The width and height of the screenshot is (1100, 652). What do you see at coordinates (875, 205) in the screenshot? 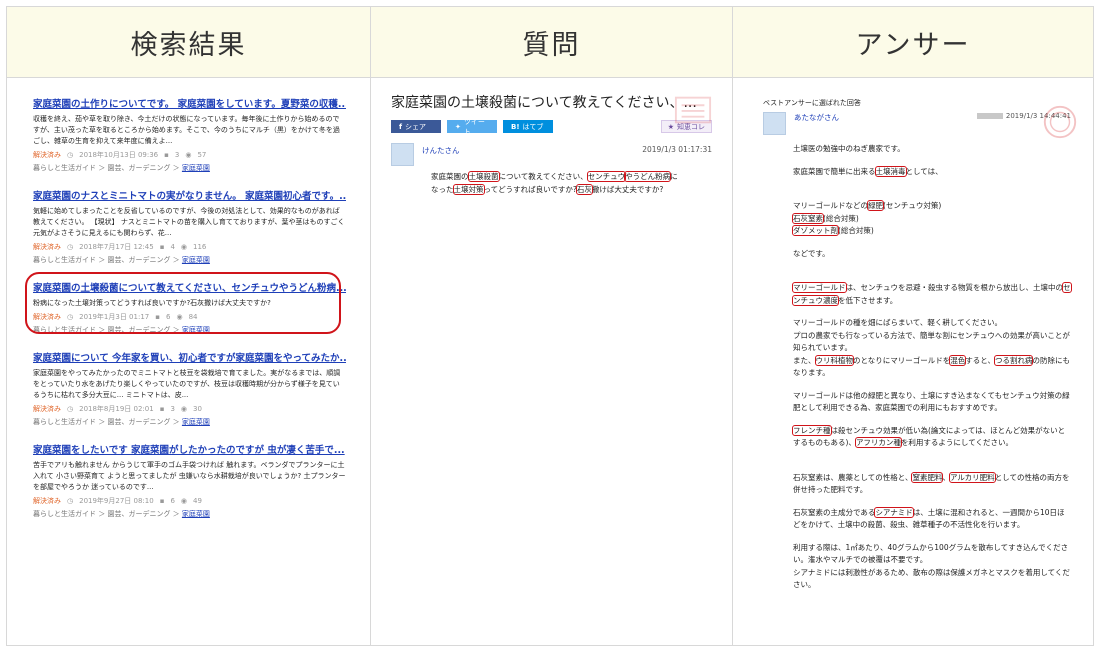
I see `highlight-keyword: 緑肥` at bounding box center [875, 205].